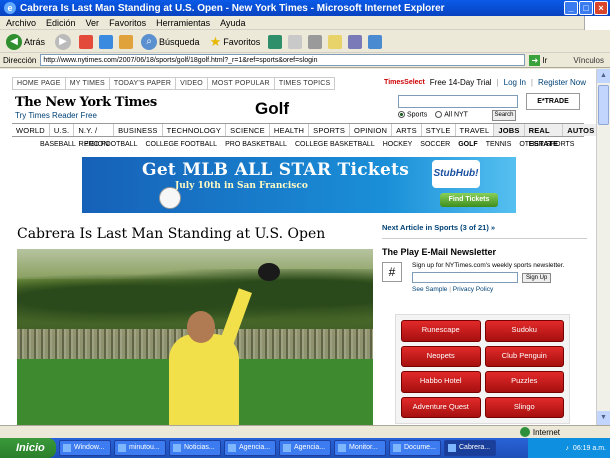  Describe the element at coordinates (335, 144) in the screenshot. I see `subnav-college-basketball: COLLEGE BASKETBALL` at that location.